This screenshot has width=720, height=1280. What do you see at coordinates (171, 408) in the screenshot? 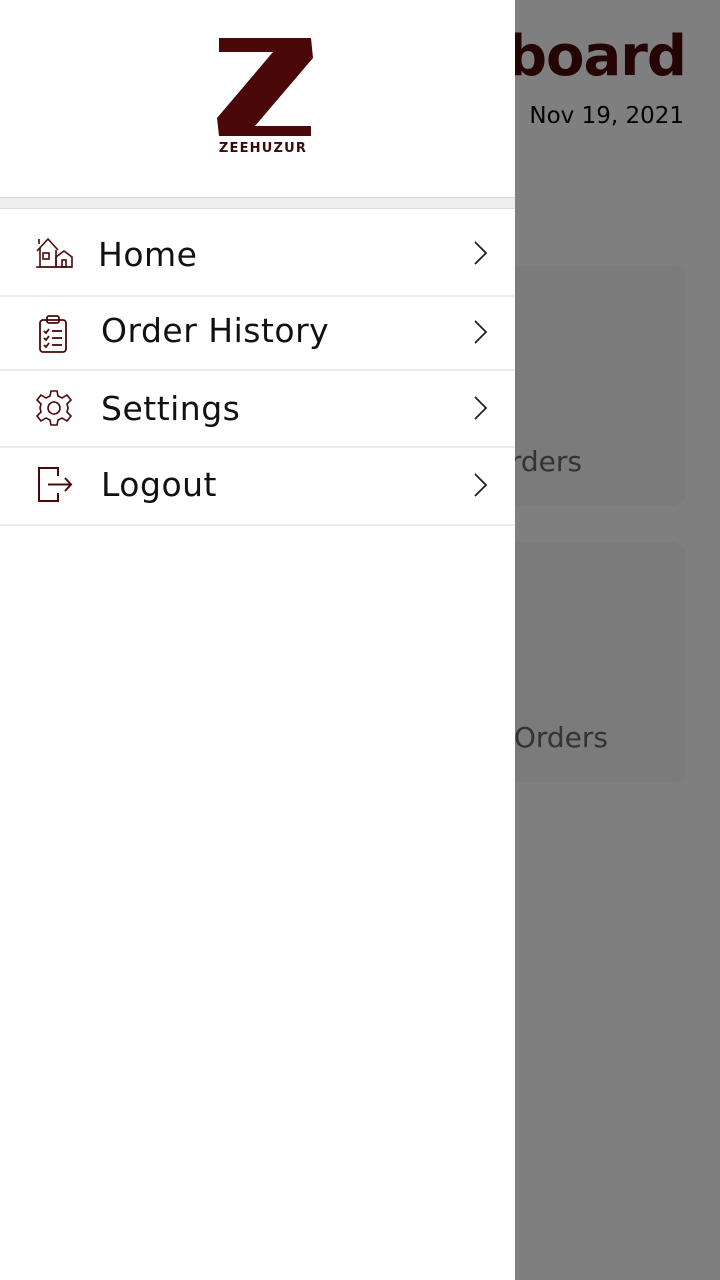
I see `menu-item-label: Settings` at bounding box center [171, 408].